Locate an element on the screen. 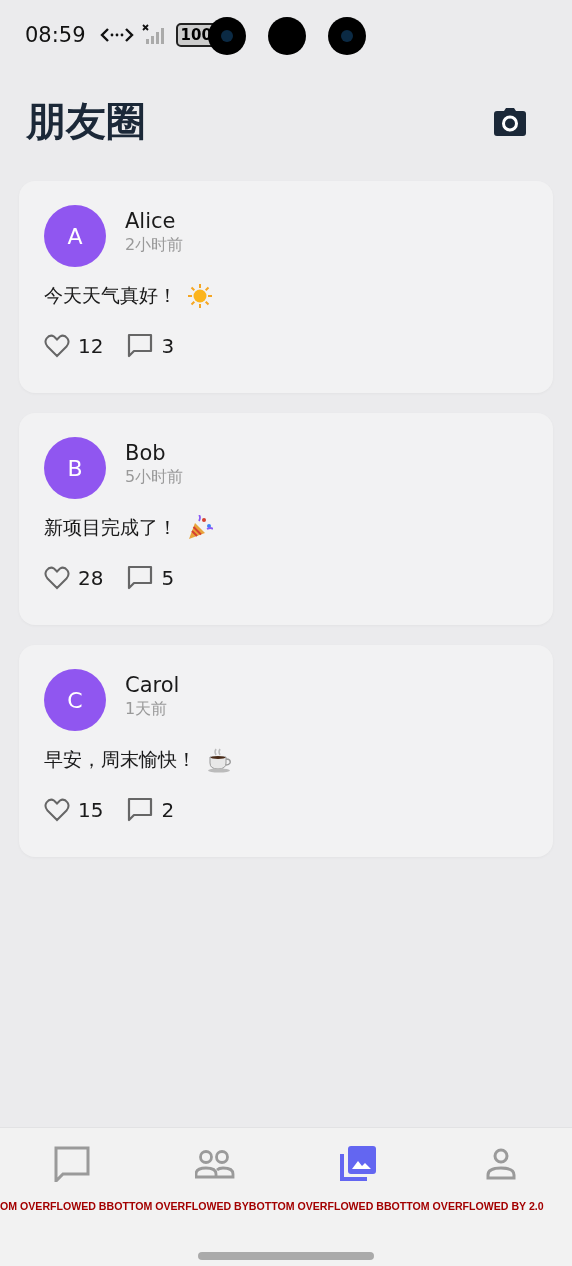  post-time: 2小时前 is located at coordinates (154, 245).